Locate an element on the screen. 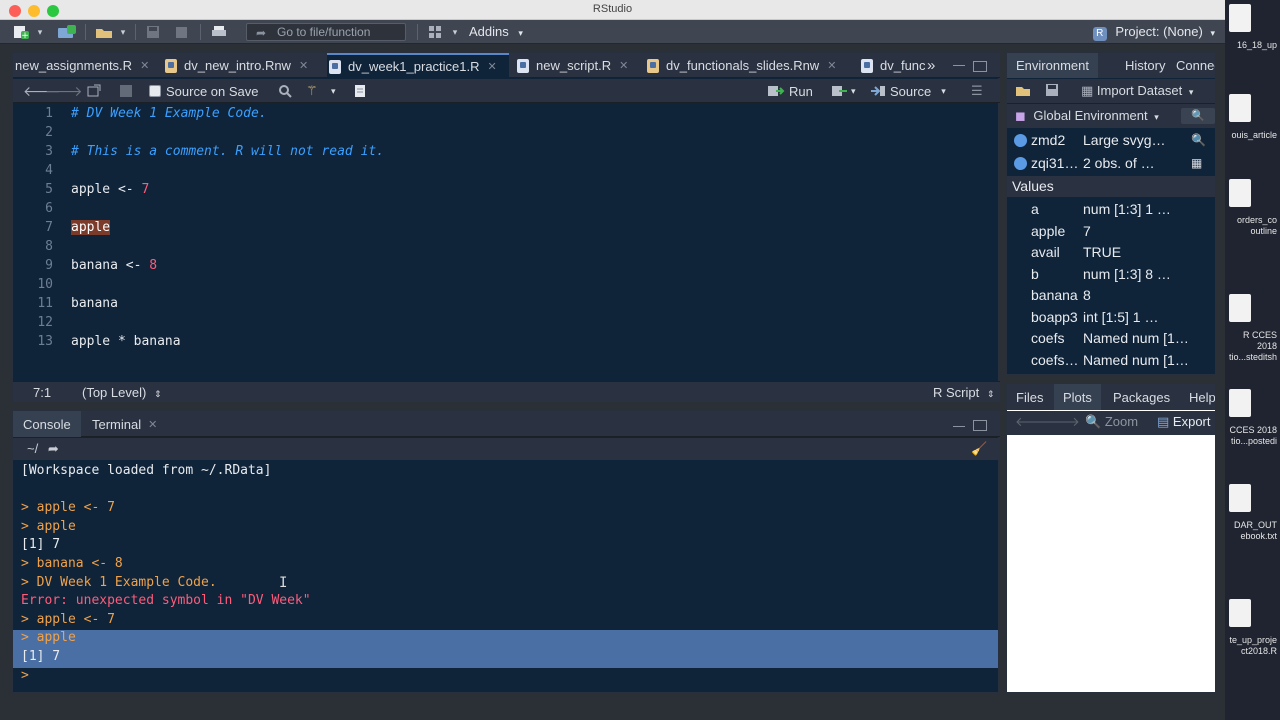  save-workspace-icon is located at coordinates (1052, 91).